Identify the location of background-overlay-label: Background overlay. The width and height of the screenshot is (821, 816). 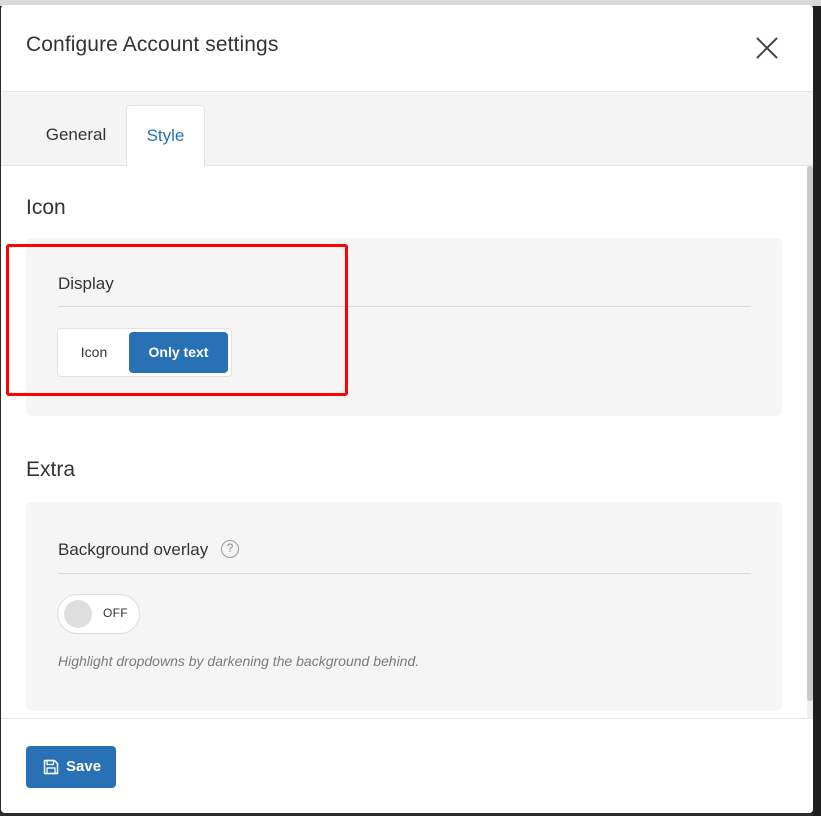
(133, 549).